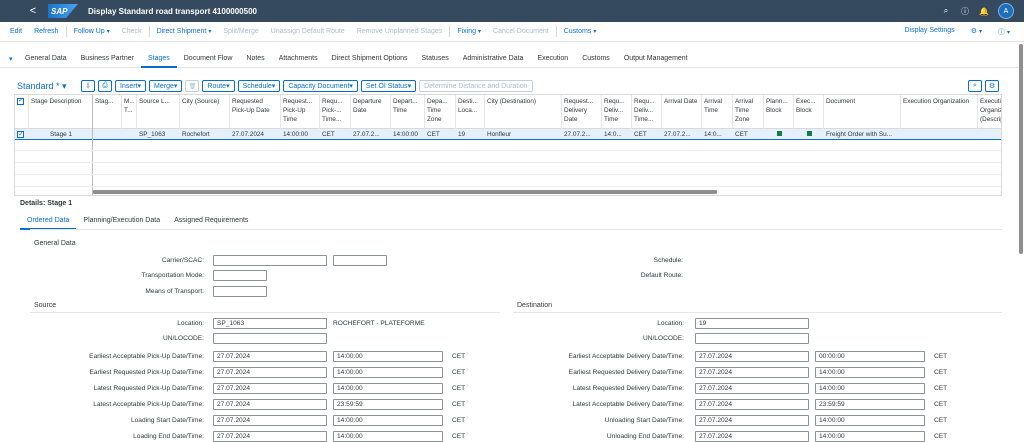 The height and width of the screenshot is (442, 1024). What do you see at coordinates (596, 59) in the screenshot?
I see `tab-customs: Customs` at bounding box center [596, 59].